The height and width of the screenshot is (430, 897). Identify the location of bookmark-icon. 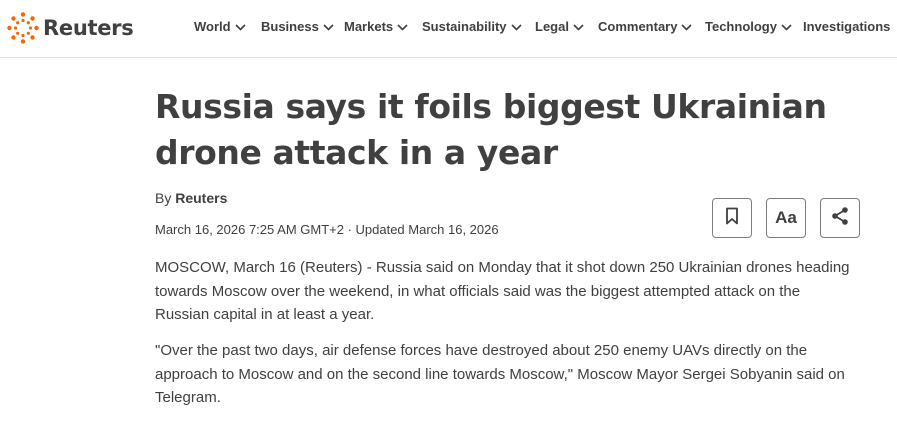
(732, 218).